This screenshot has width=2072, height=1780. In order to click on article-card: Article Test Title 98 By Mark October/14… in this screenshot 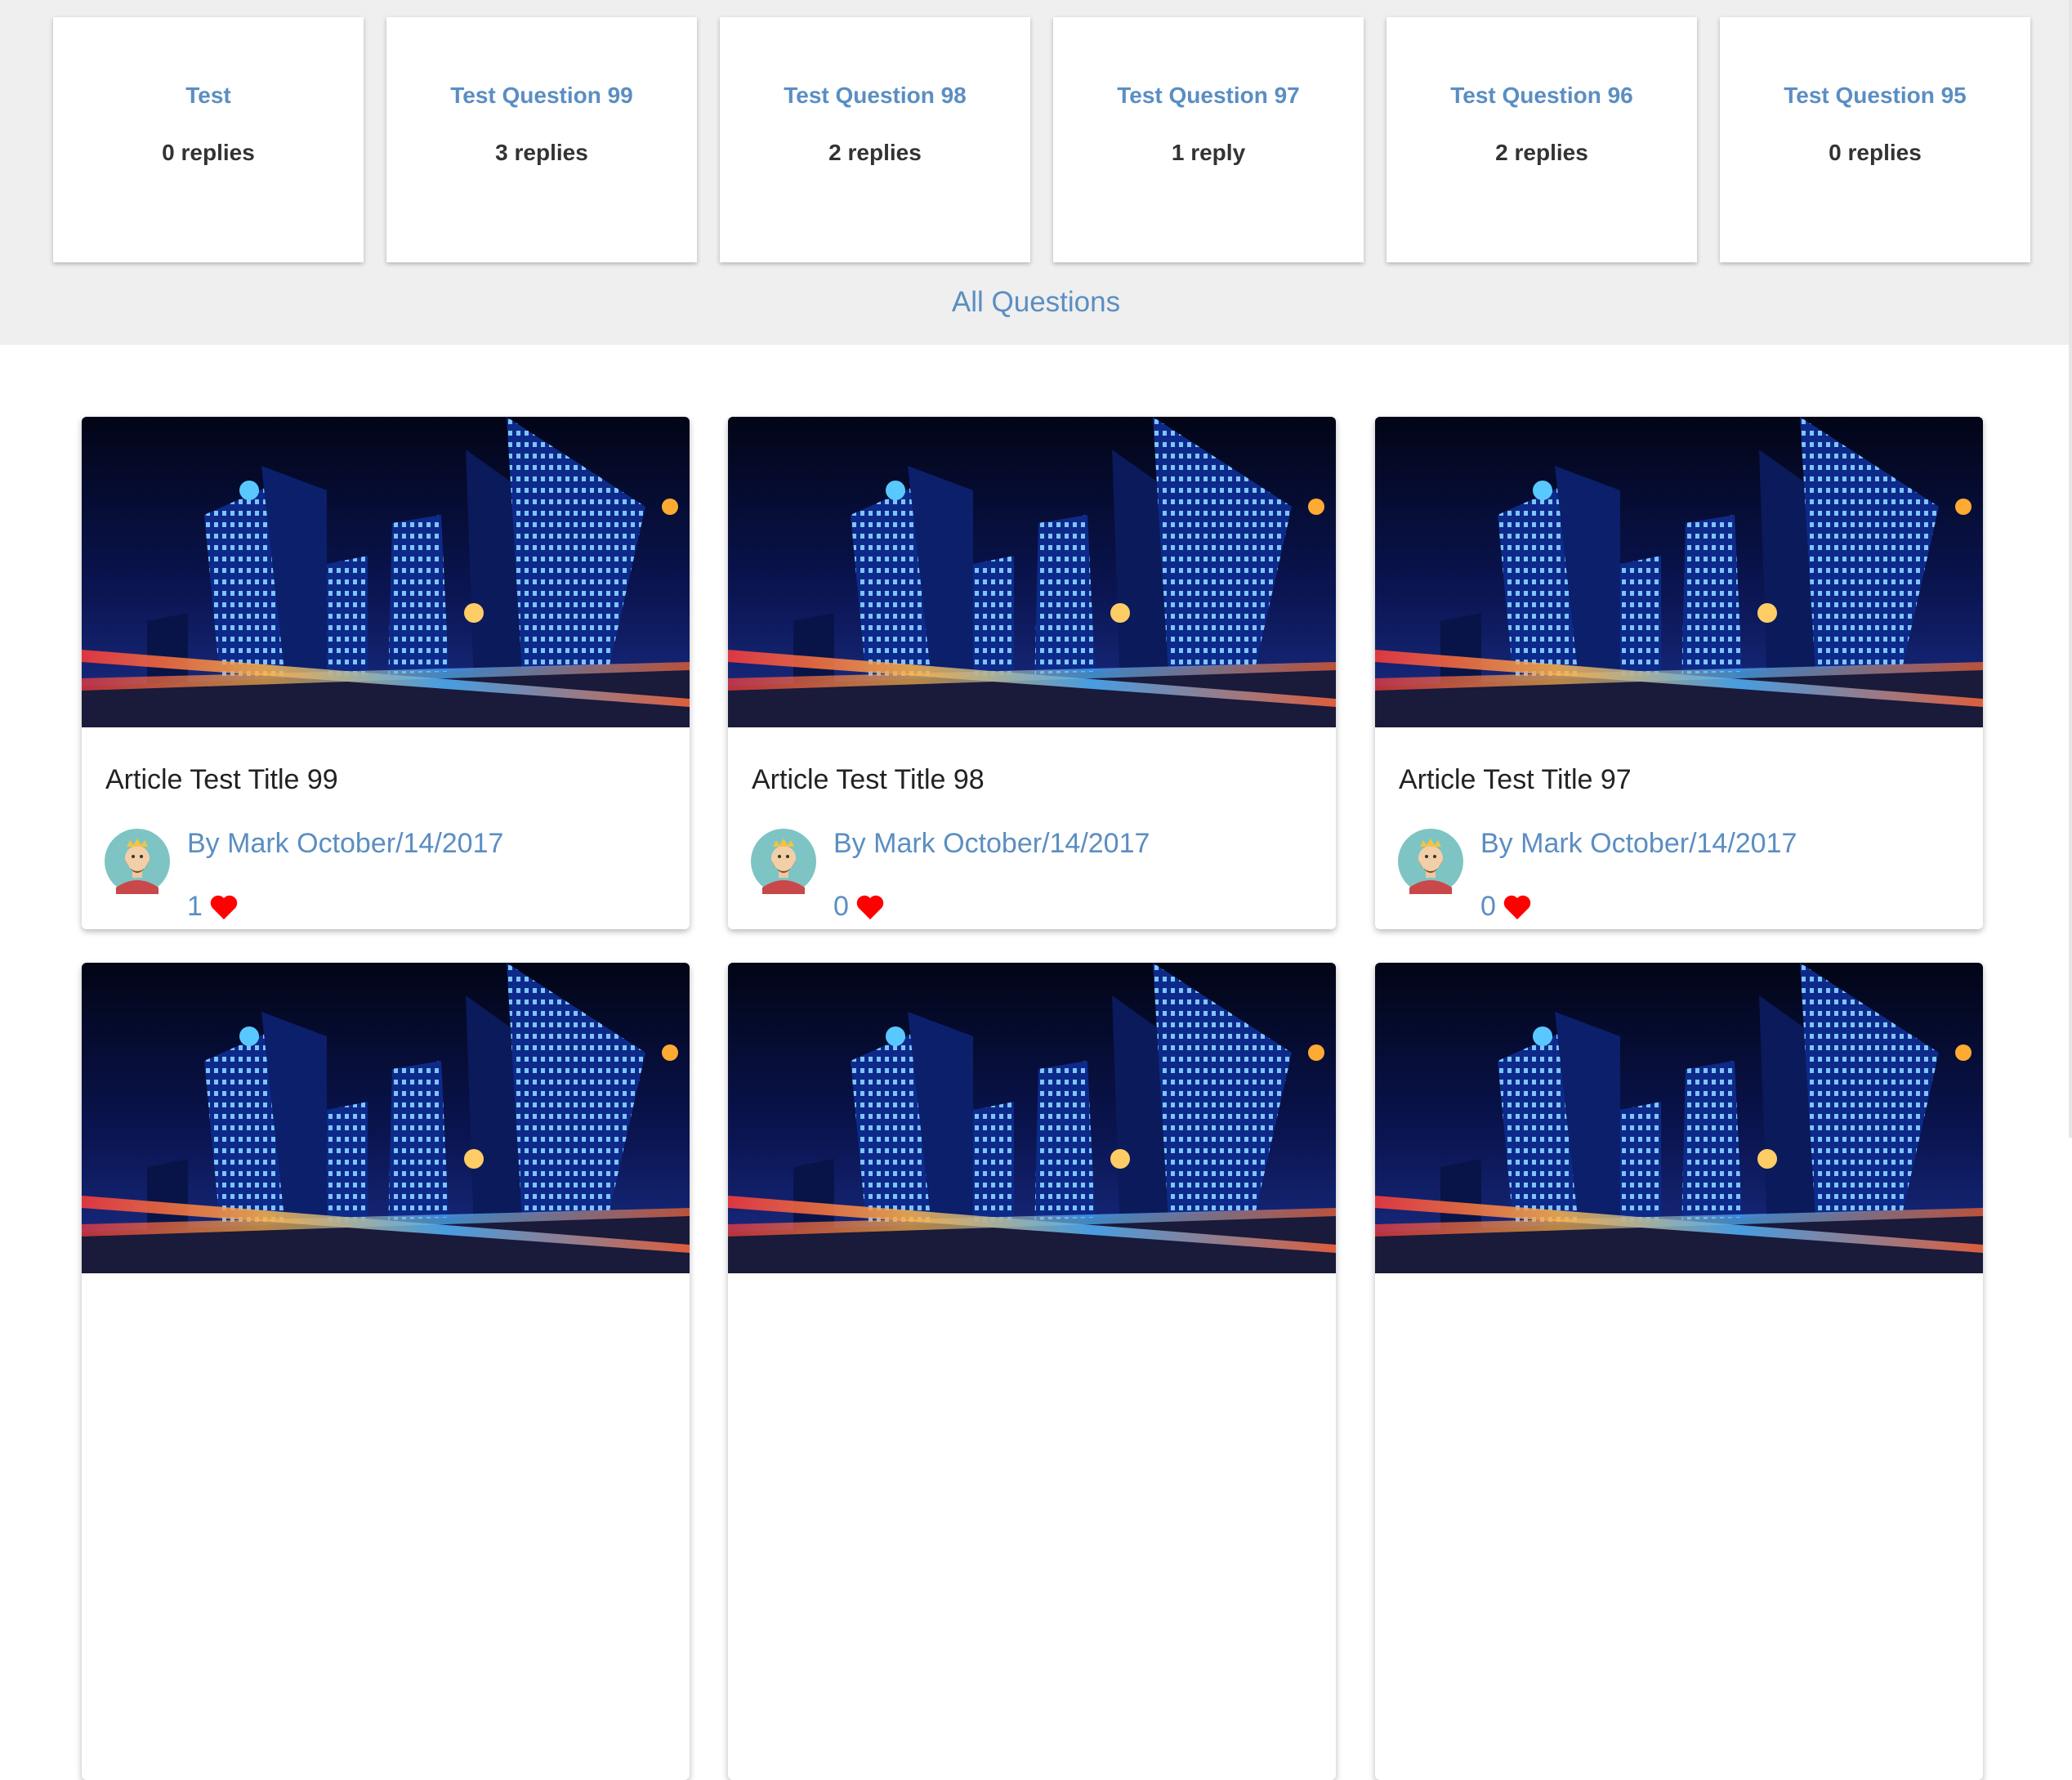, I will do `click(1032, 673)`.